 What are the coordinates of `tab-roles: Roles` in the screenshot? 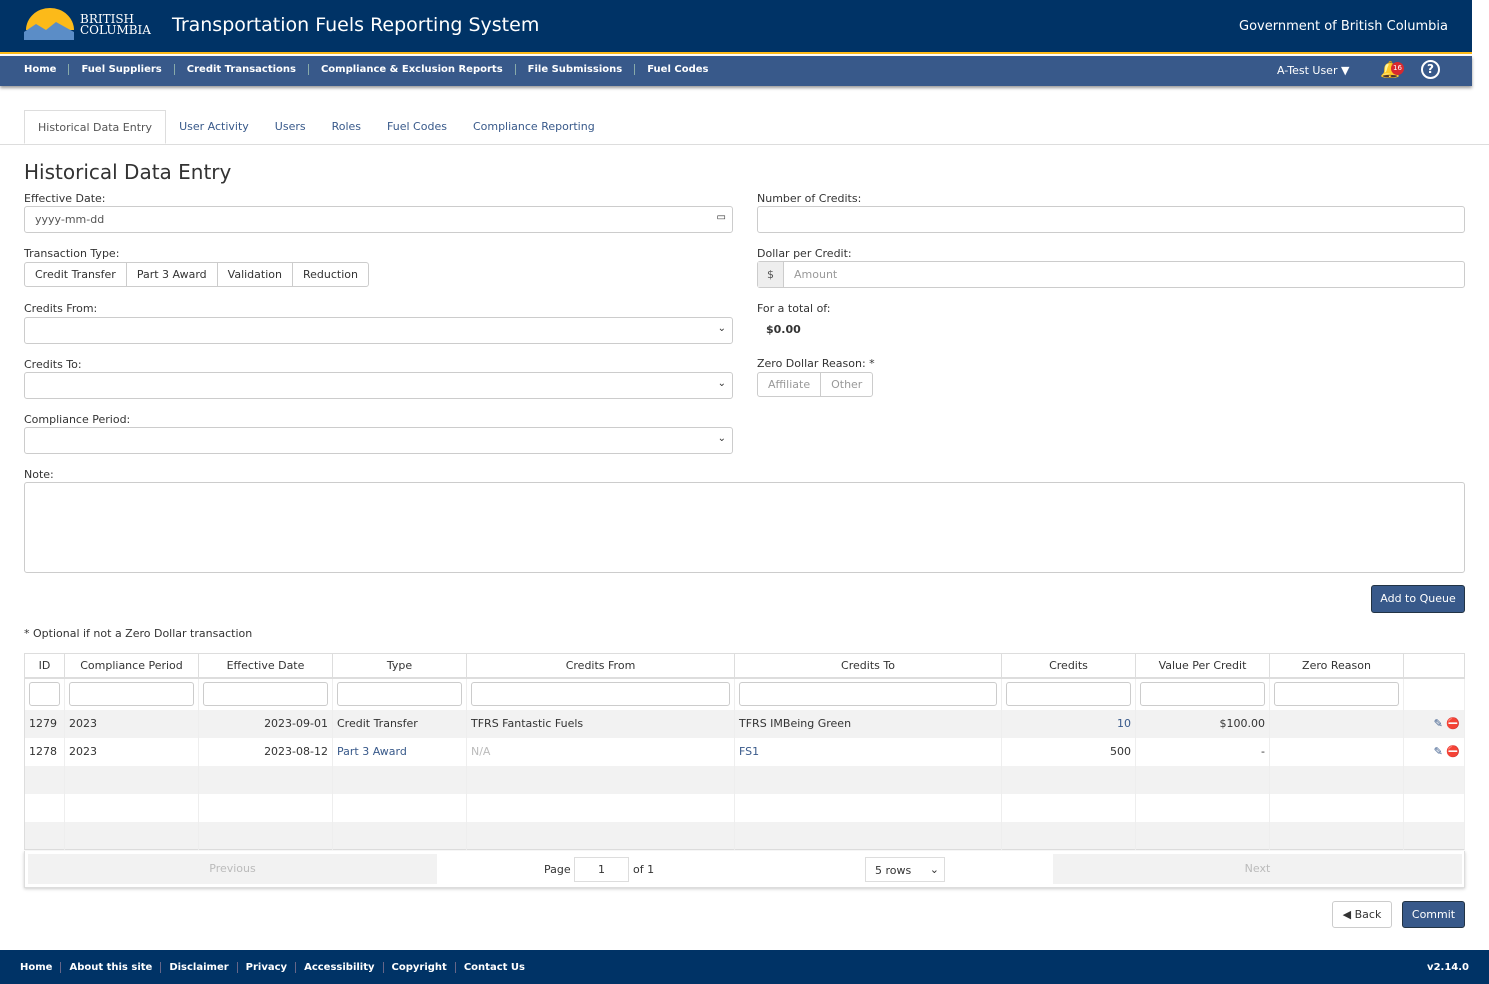 It's located at (346, 127).